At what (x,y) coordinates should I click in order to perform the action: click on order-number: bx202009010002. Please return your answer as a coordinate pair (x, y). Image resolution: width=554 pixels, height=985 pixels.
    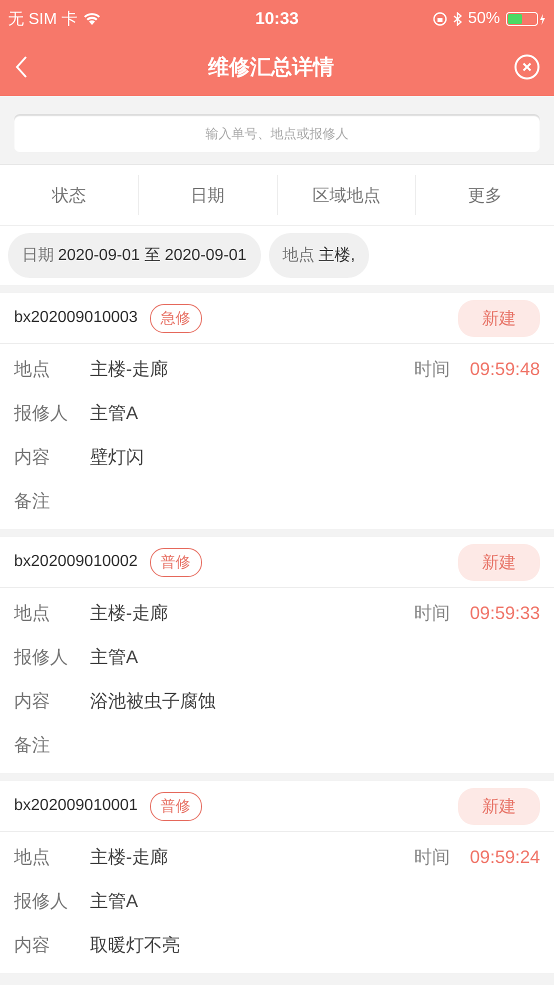
    Looking at the image, I should click on (76, 562).